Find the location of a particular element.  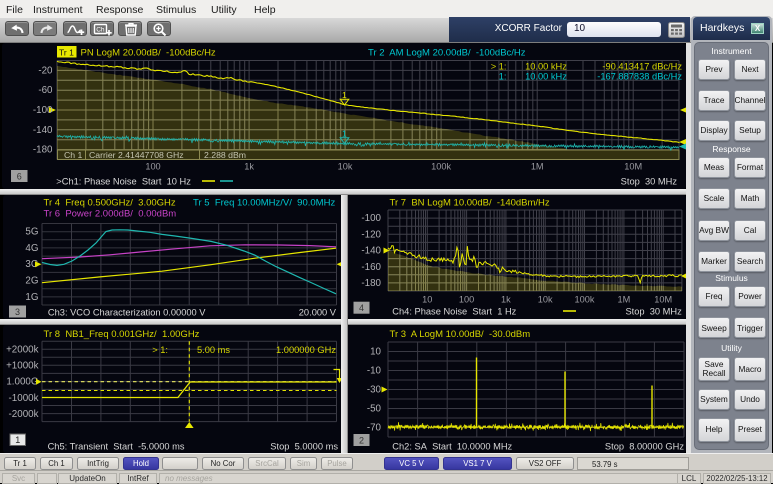

svg-text:Tr 8 NB1_Freq 0.001GHz/ 1.00: Tr 8 NB1_Freq 0.001GHz/ 1.00GHz is located at coordinates (122, 334).